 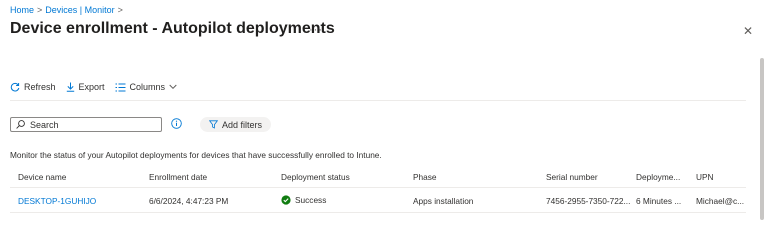 I want to click on deployment-status-label: Success, so click(x=311, y=200).